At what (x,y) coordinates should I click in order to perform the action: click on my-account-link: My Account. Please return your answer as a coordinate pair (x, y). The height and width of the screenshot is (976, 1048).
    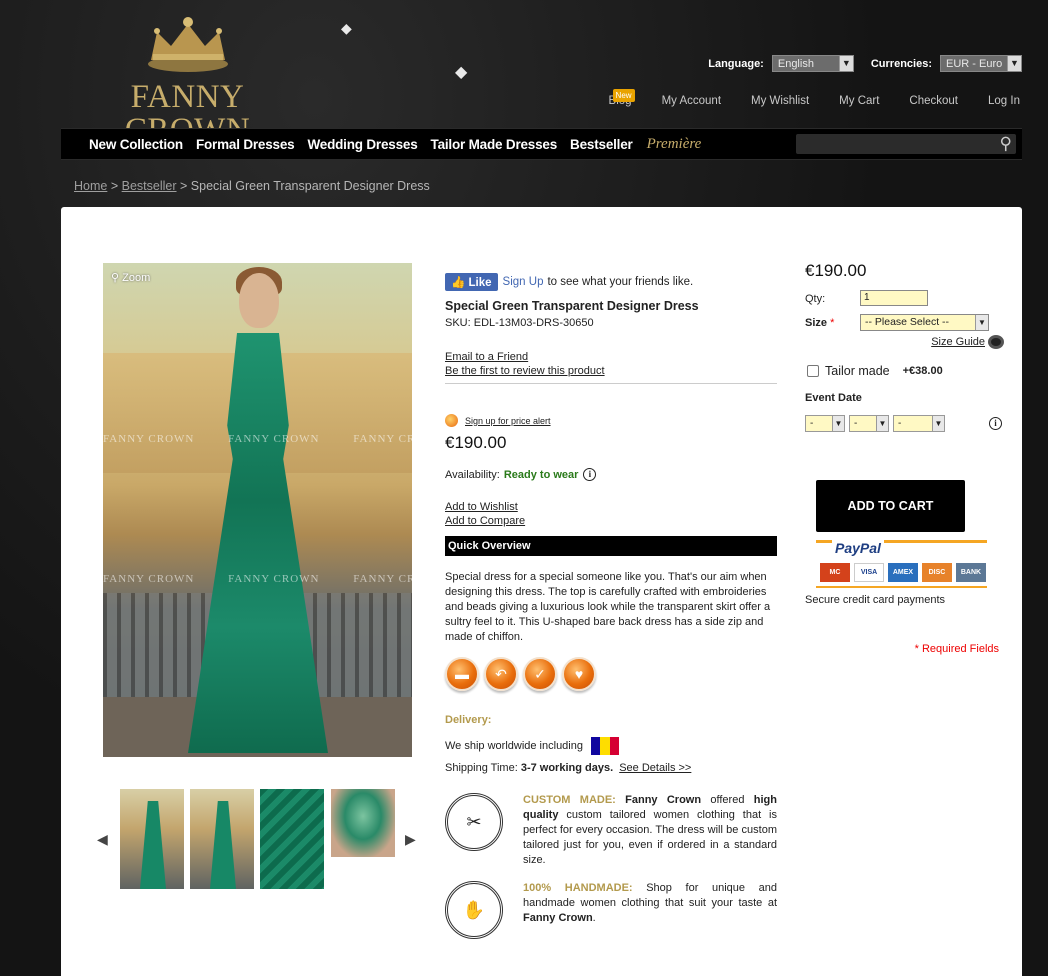
    Looking at the image, I should click on (691, 101).